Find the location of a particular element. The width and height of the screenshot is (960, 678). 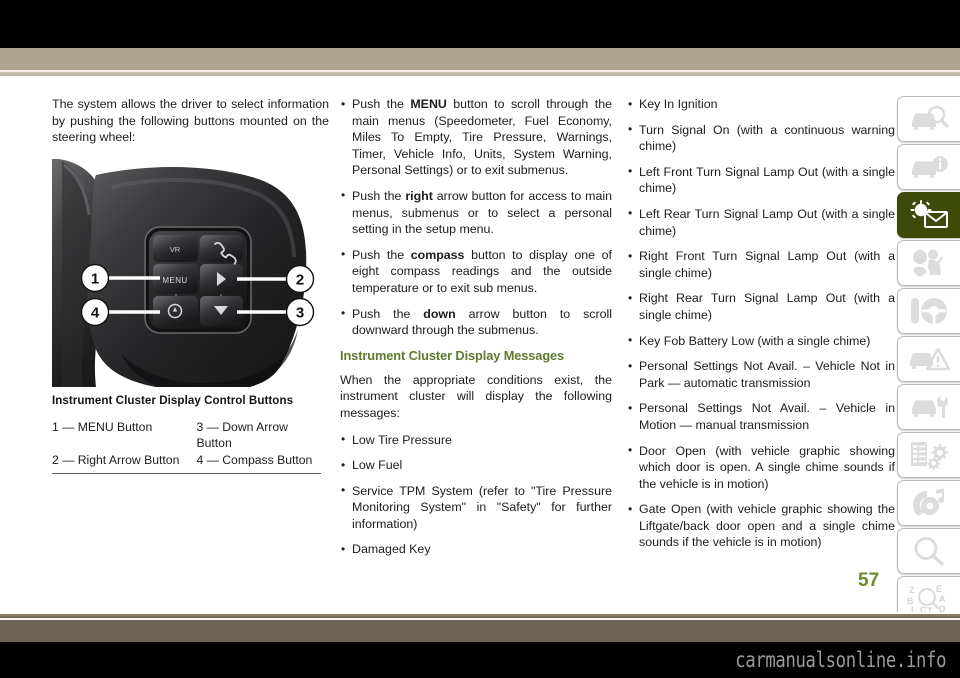

tab-emergency is located at coordinates (928, 359).